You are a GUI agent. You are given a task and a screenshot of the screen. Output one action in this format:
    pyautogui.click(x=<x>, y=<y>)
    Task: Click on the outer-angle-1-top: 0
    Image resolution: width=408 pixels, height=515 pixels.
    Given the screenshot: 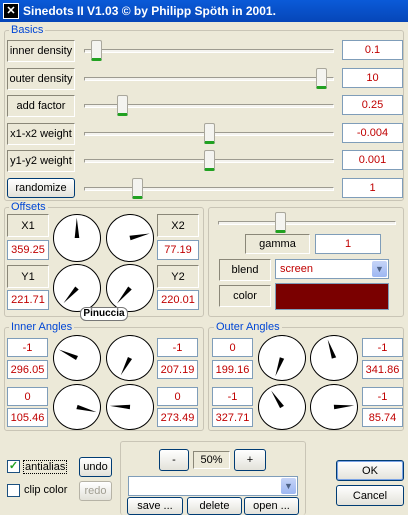 What is the action you would take?
    pyautogui.click(x=232, y=347)
    